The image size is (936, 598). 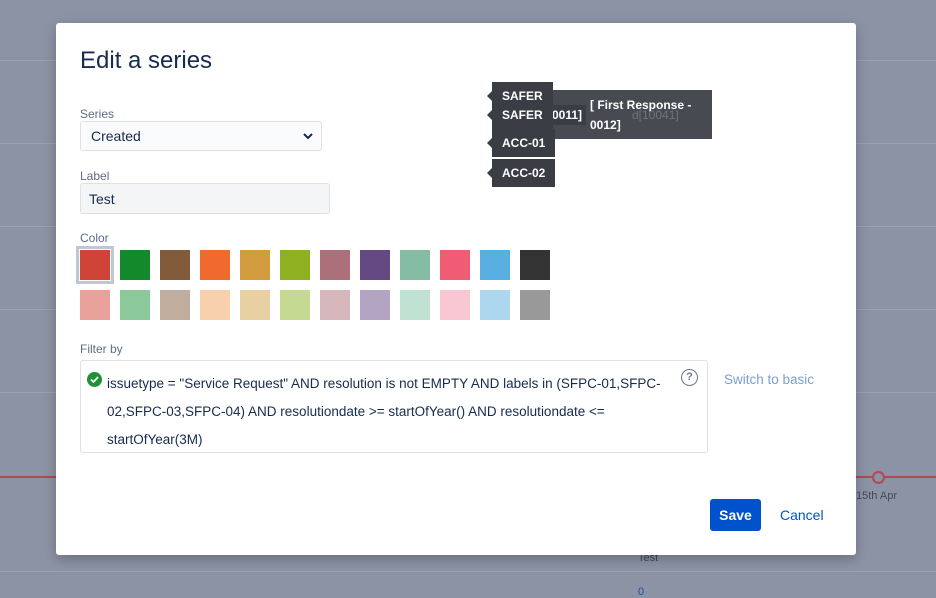 What do you see at coordinates (146, 60) in the screenshot?
I see `dialog-title: Edit a series` at bounding box center [146, 60].